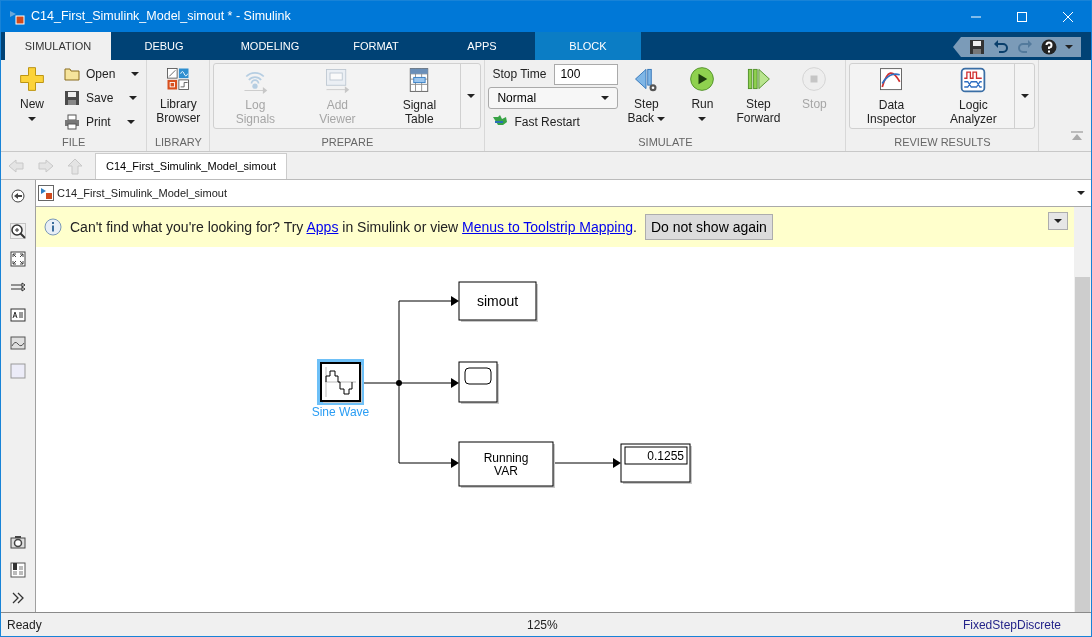 The image size is (1092, 637). I want to click on print-button: Print, so click(102, 122).